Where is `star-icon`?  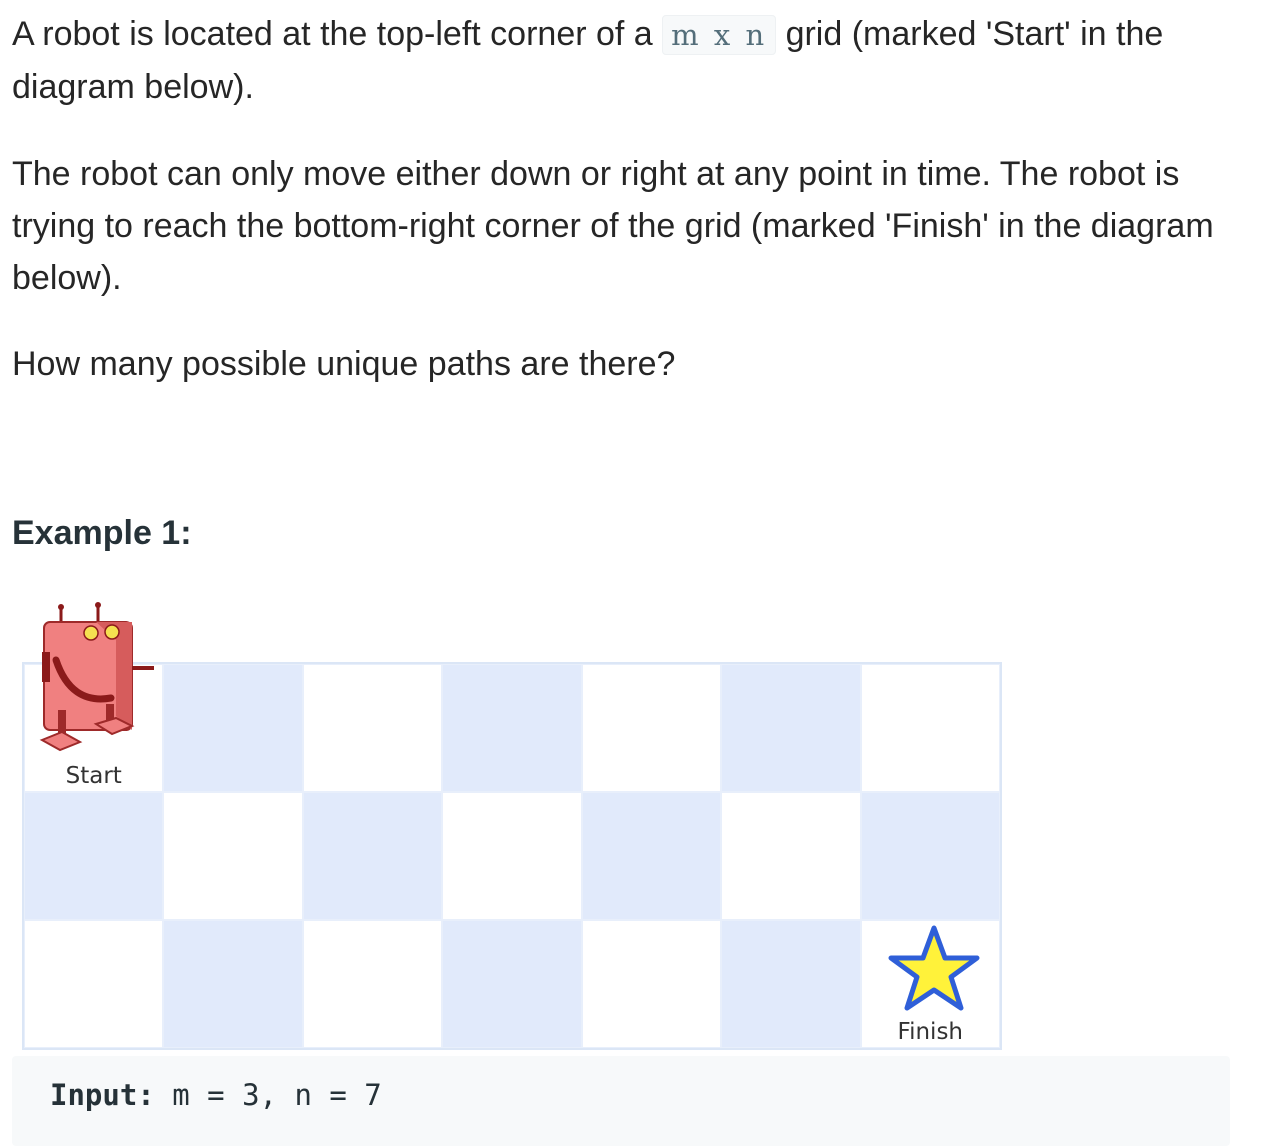
star-icon is located at coordinates (934, 968).